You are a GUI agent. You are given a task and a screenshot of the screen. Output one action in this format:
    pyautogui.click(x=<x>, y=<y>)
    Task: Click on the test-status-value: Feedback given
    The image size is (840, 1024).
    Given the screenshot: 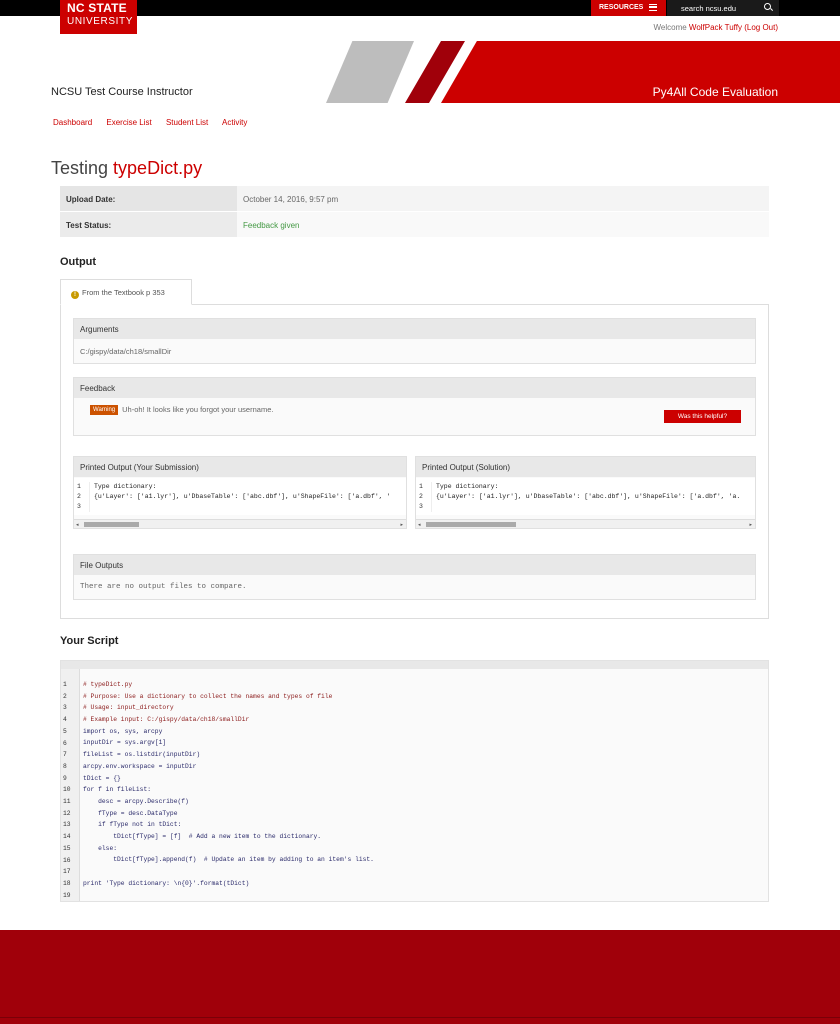 What is the action you would take?
    pyautogui.click(x=271, y=225)
    